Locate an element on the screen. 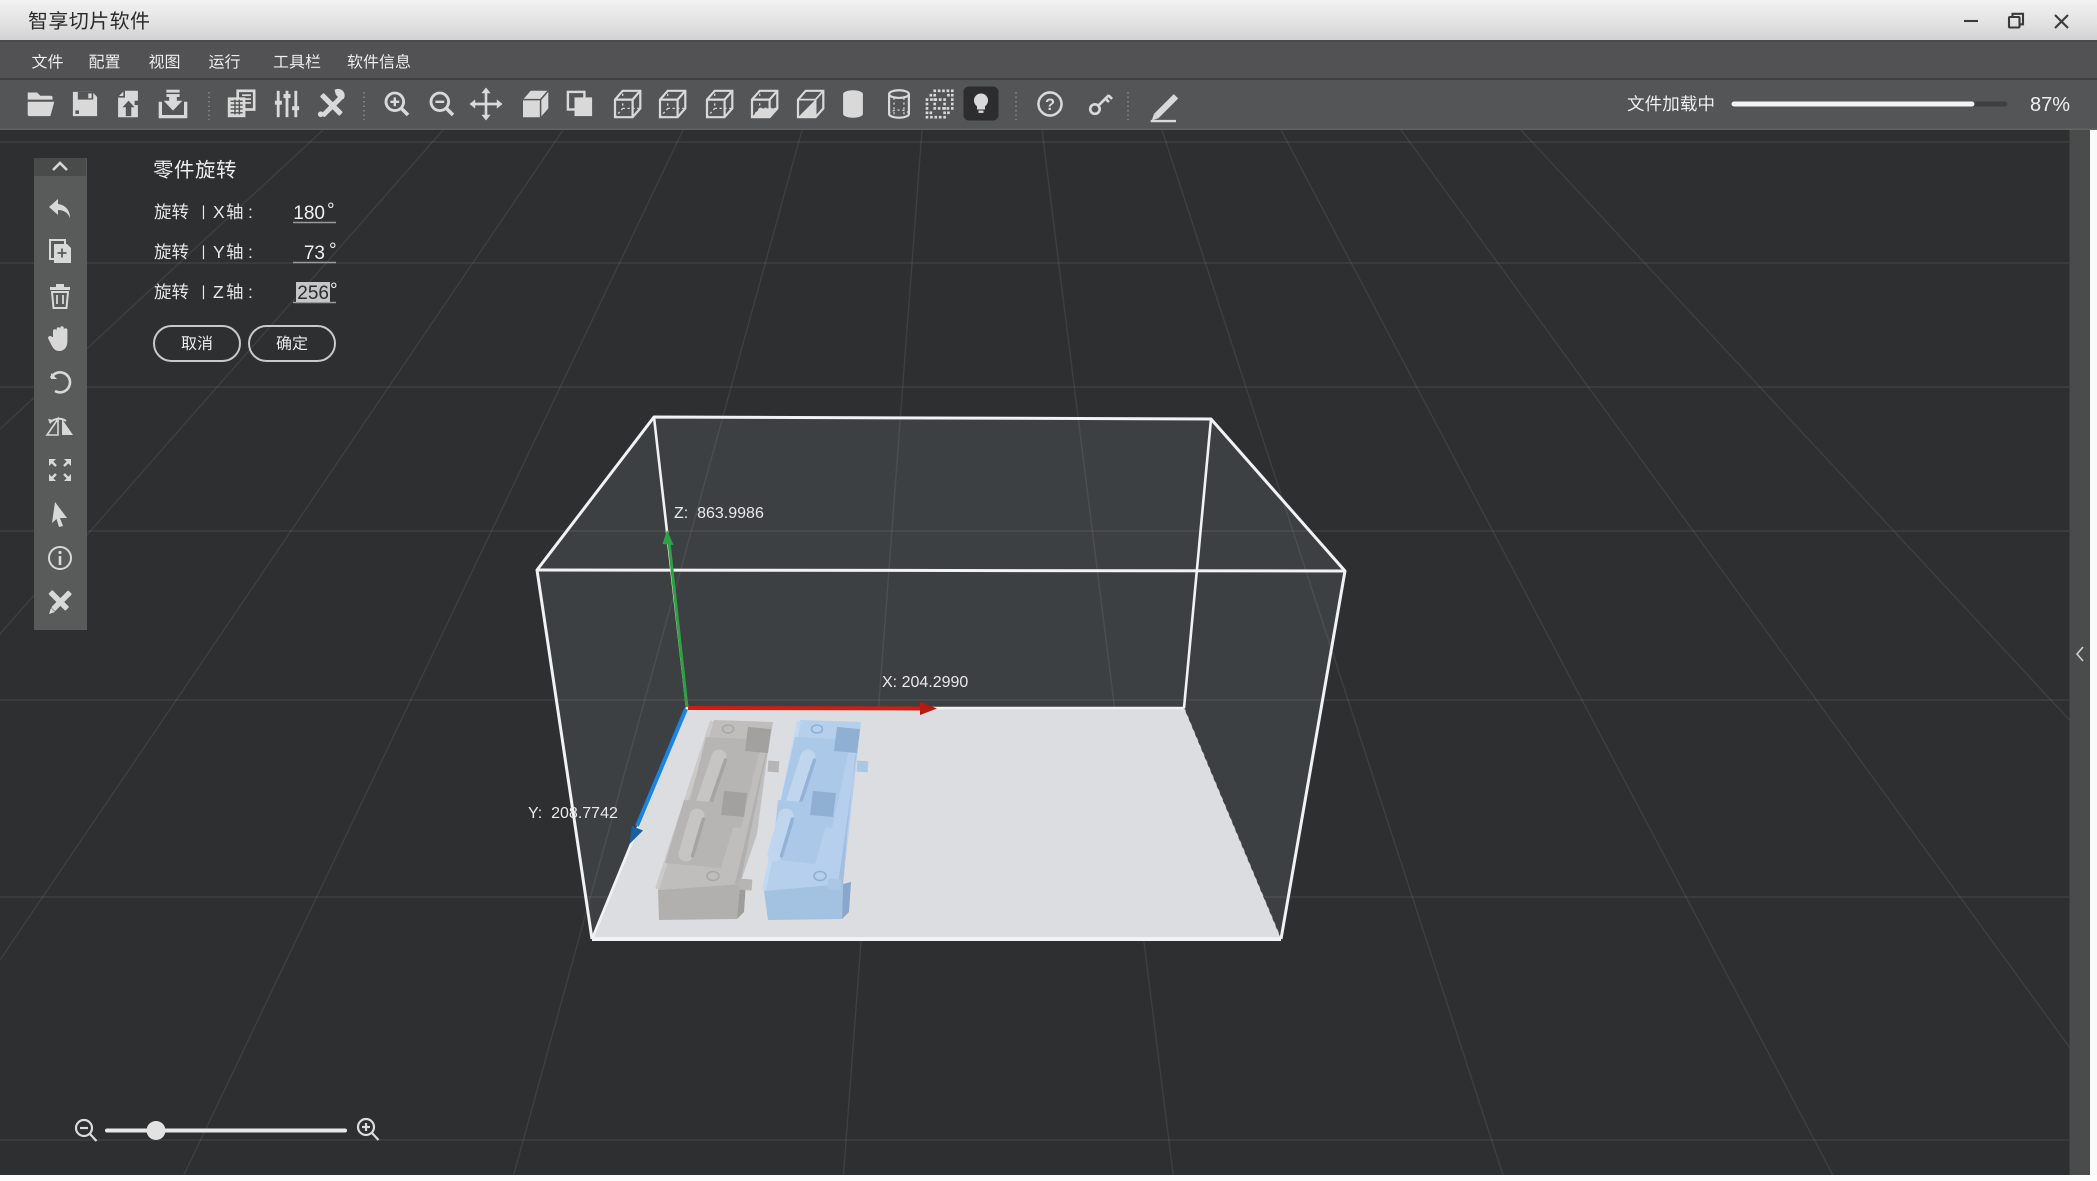  svg-text: 180 is located at coordinates (309, 213).